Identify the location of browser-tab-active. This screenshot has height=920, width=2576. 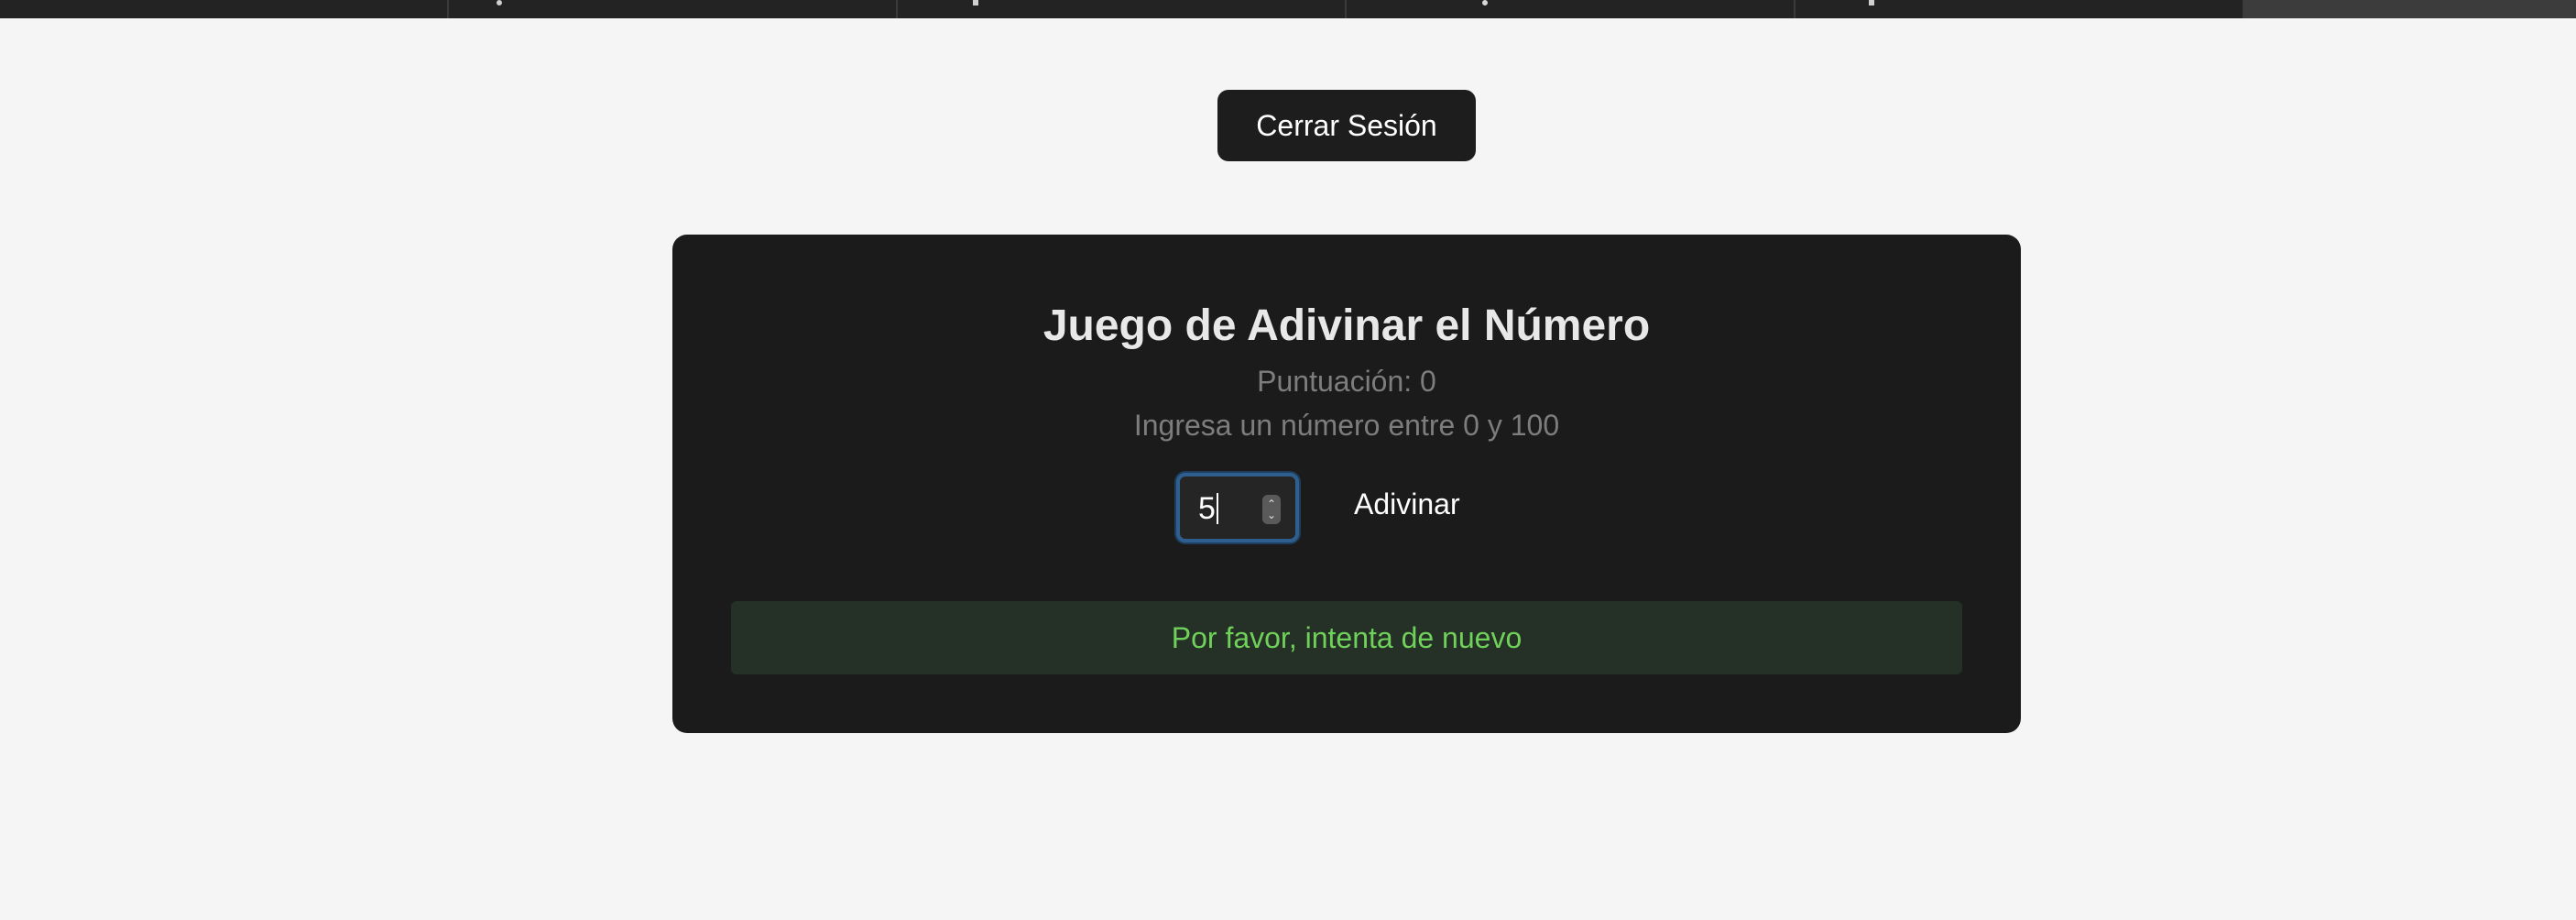
(2410, 9).